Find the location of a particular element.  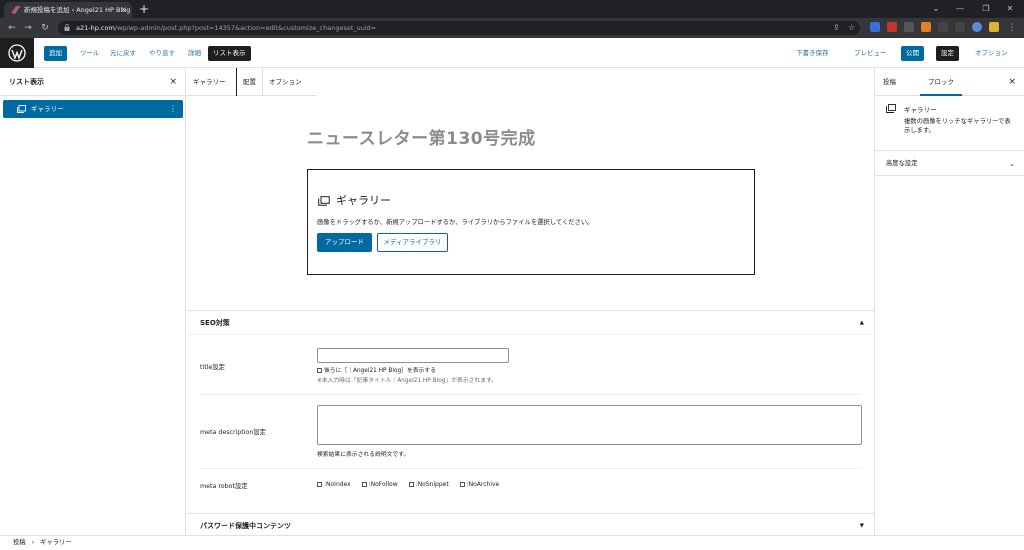

browser-tab: 新規投稿を追加 ‹ Angel21 HP Blog × is located at coordinates (68, 10).